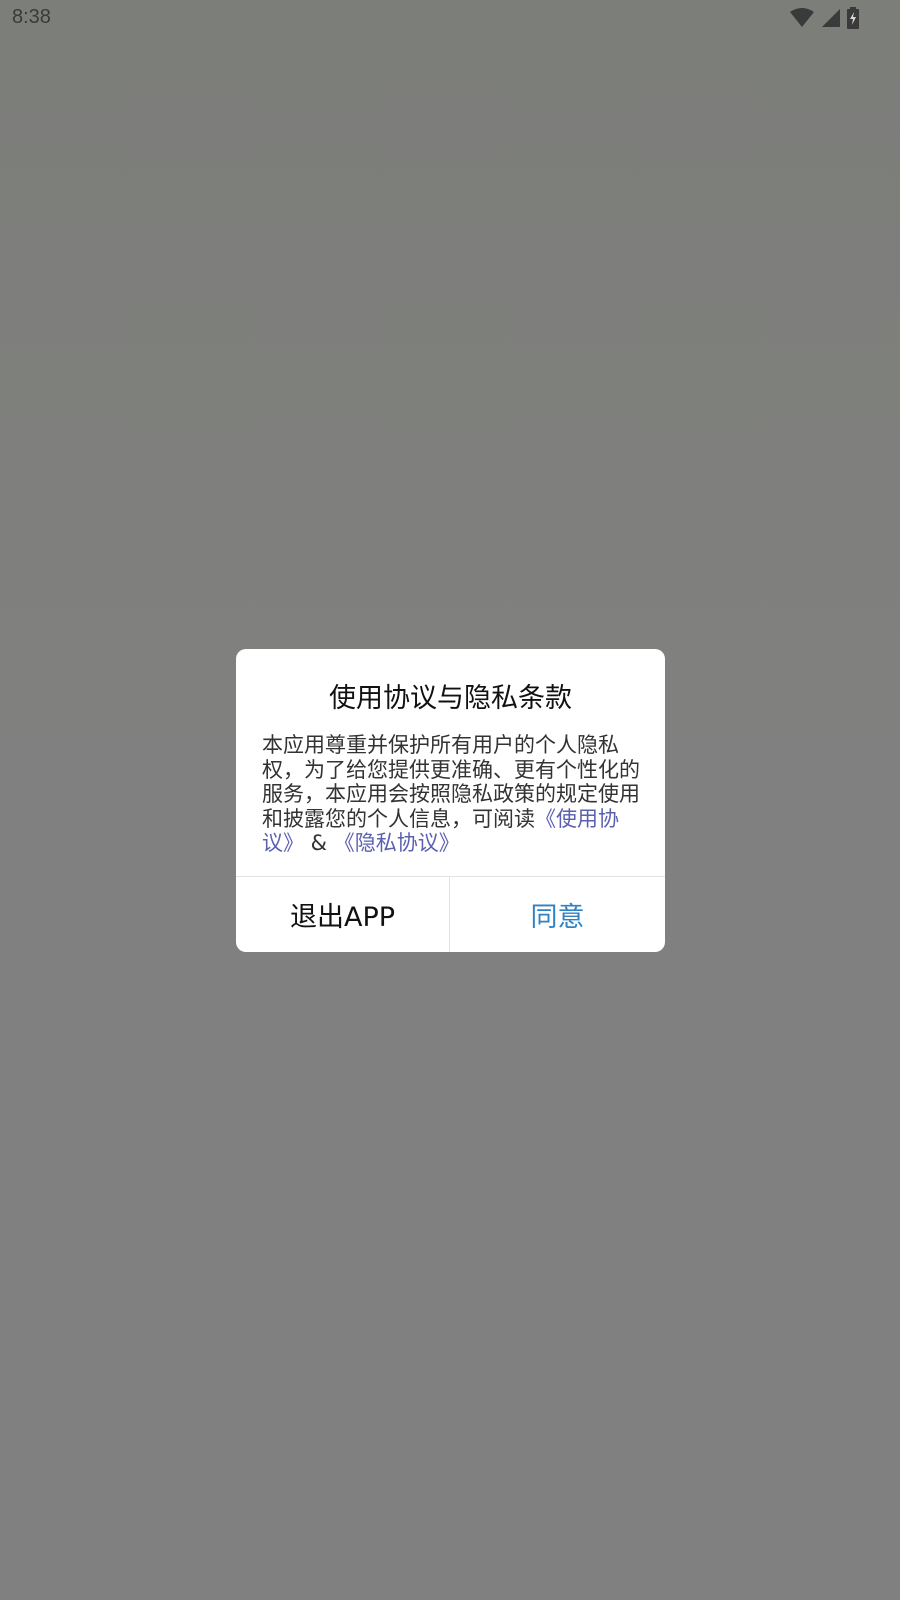 This screenshot has height=1600, width=900. I want to click on exit-app-button: 退出APP, so click(342, 914).